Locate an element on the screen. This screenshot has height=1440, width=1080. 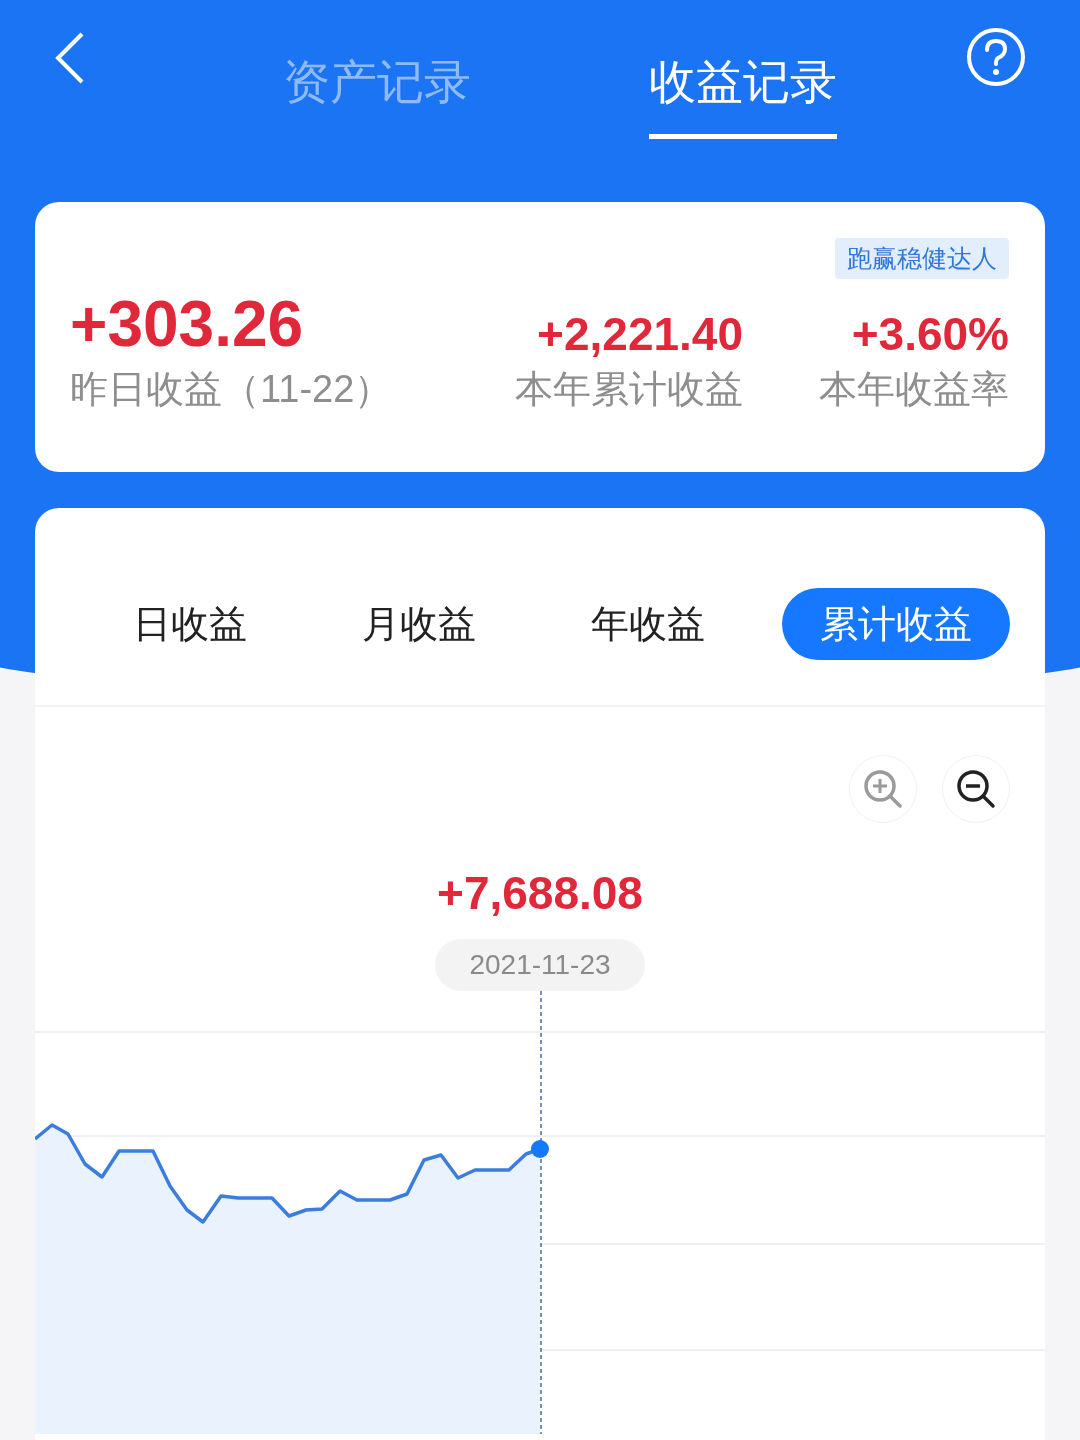
zoom-in-icon is located at coordinates (883, 789).